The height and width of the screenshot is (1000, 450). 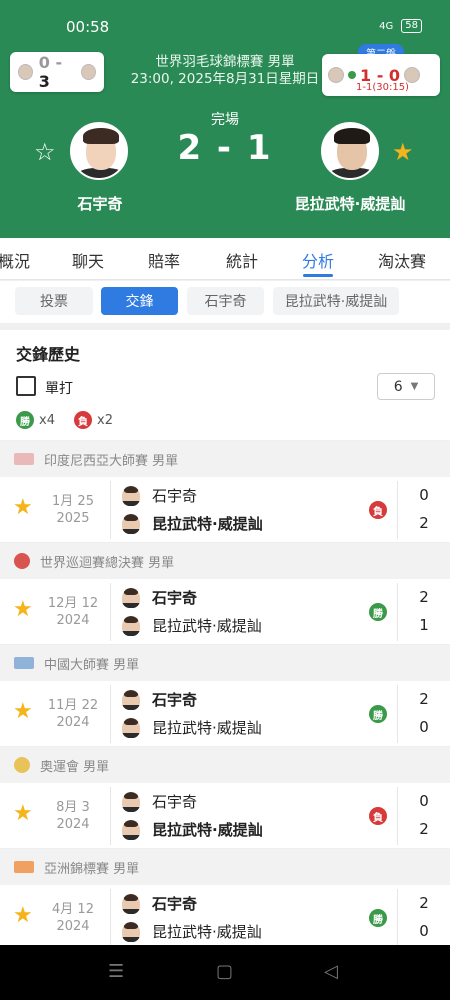 What do you see at coordinates (116, 971) in the screenshot?
I see `menu-icon: ☰` at bounding box center [116, 971].